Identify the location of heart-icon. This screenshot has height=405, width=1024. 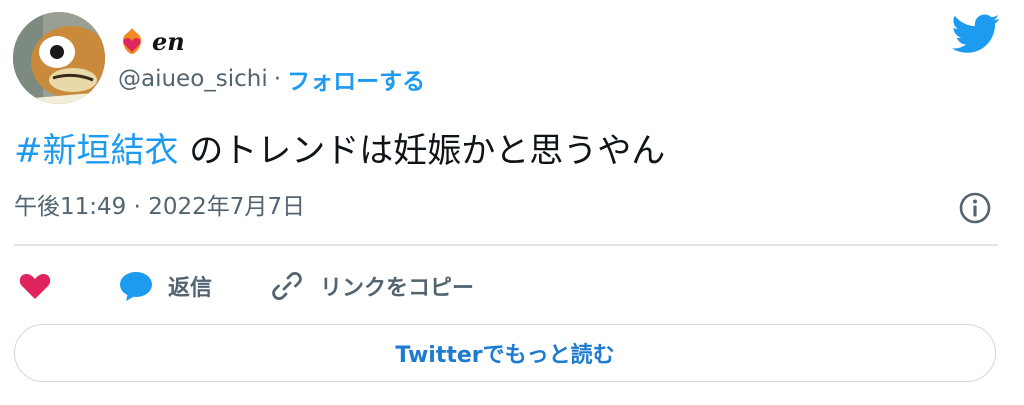
(35, 286).